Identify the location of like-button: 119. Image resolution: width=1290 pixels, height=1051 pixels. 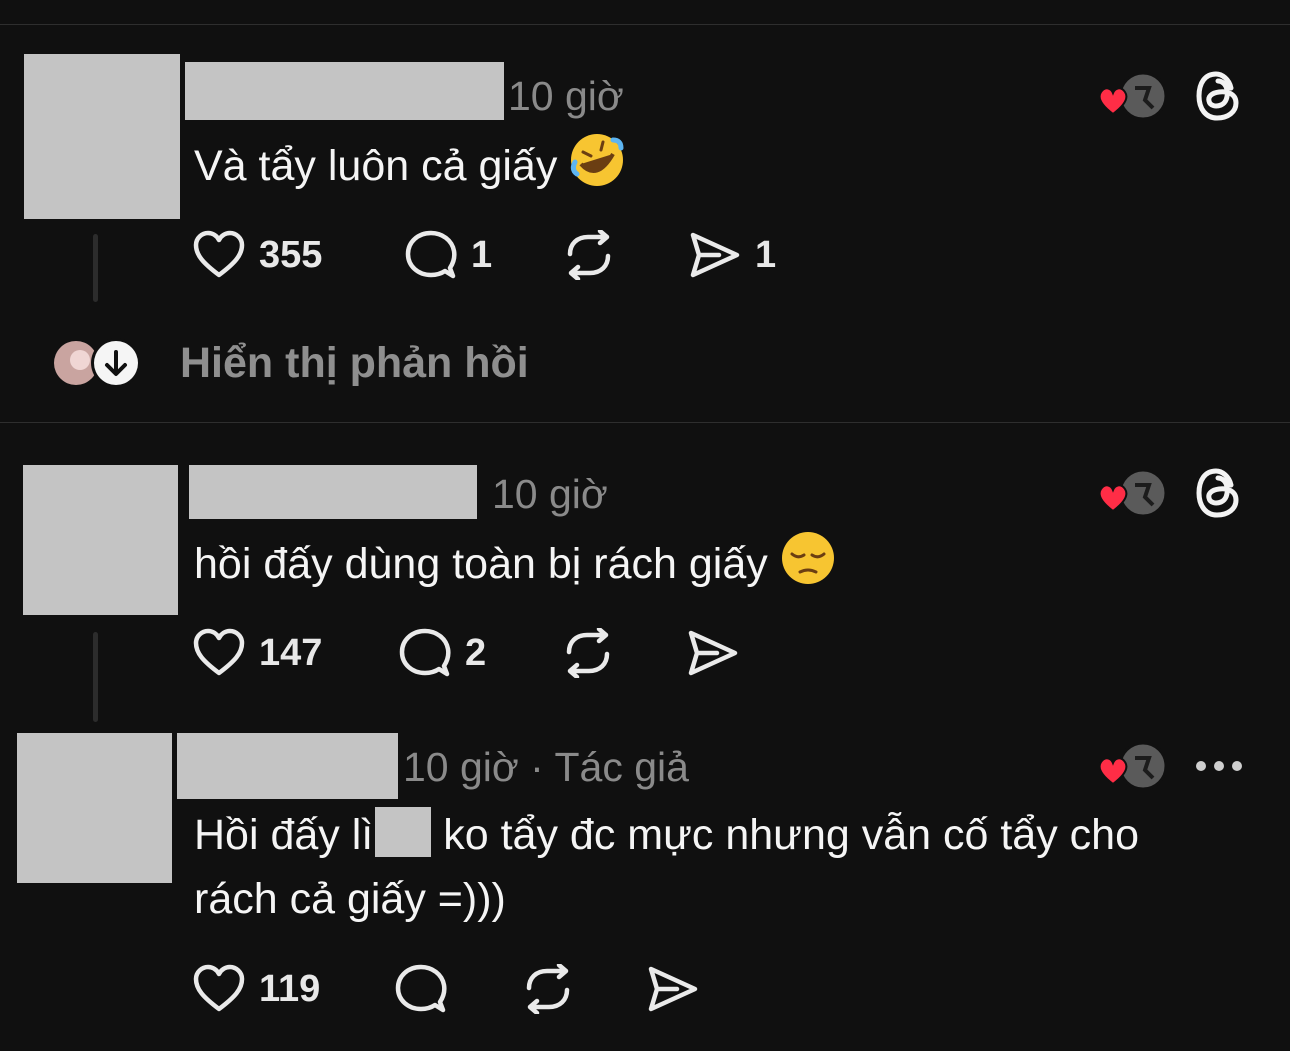
(256, 989).